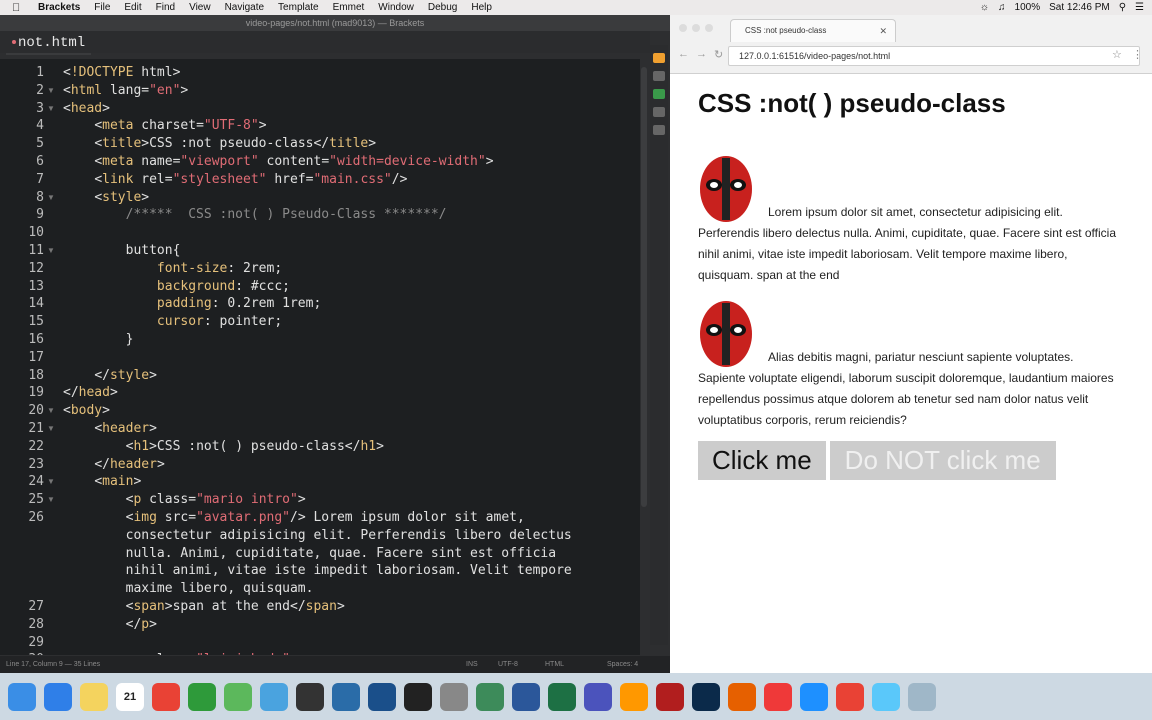 The image size is (1152, 720). What do you see at coordinates (22, 696) in the screenshot?
I see `finder-icon` at bounding box center [22, 696].